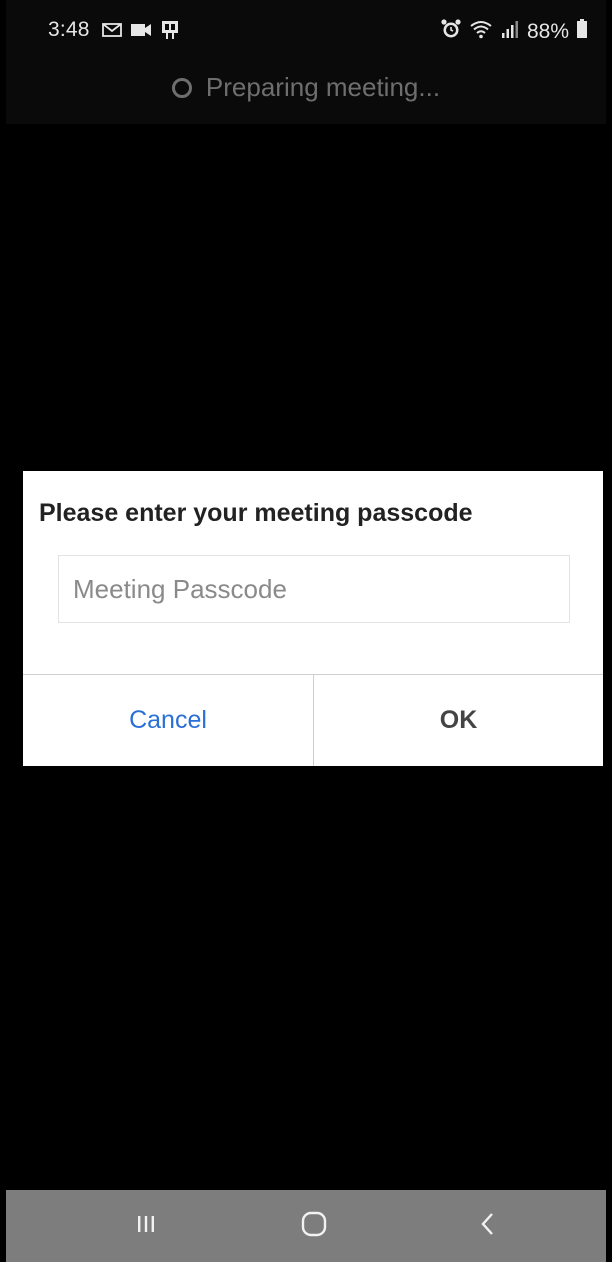 The width and height of the screenshot is (612, 1262). I want to click on ok-button: OK, so click(458, 720).